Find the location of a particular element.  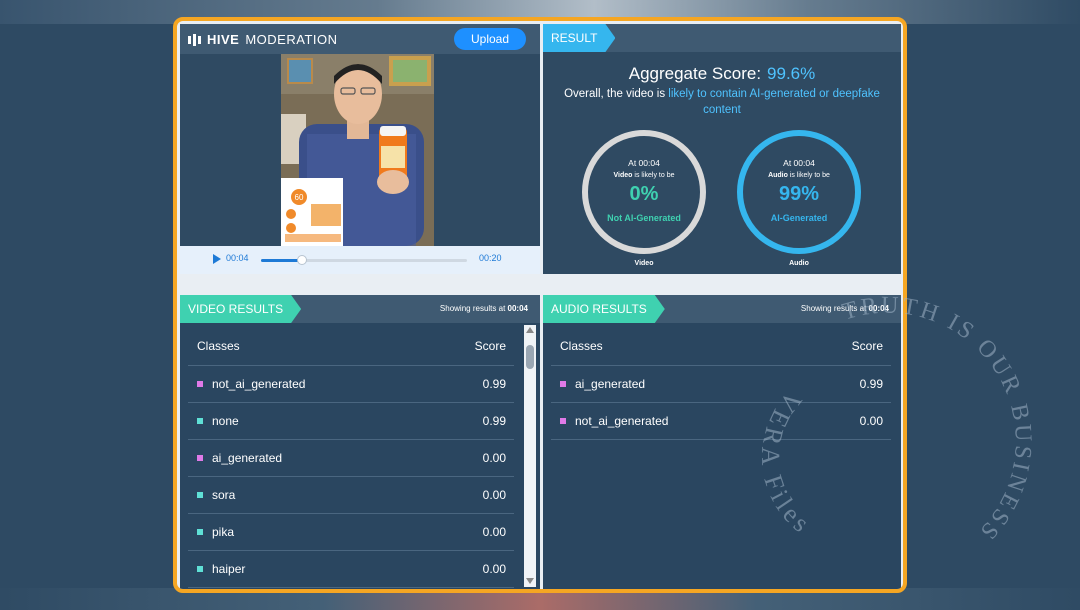

table-row: not_ai_generated 0.00 is located at coordinates (721, 421).